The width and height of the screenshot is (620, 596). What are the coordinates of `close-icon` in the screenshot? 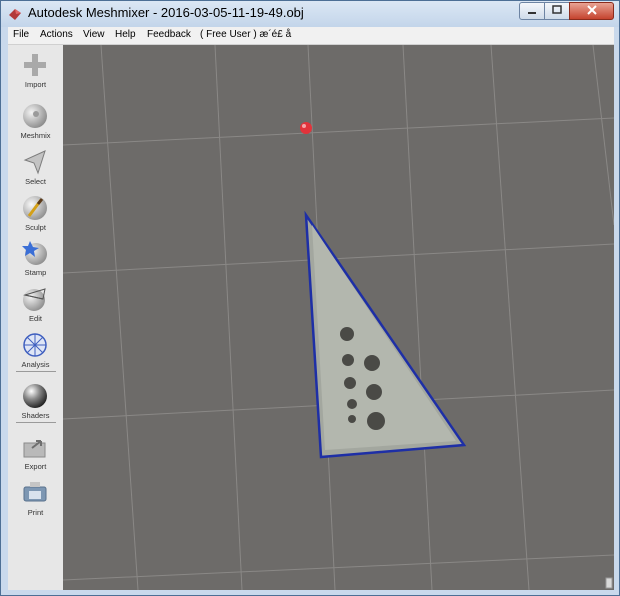 It's located at (591, 10).